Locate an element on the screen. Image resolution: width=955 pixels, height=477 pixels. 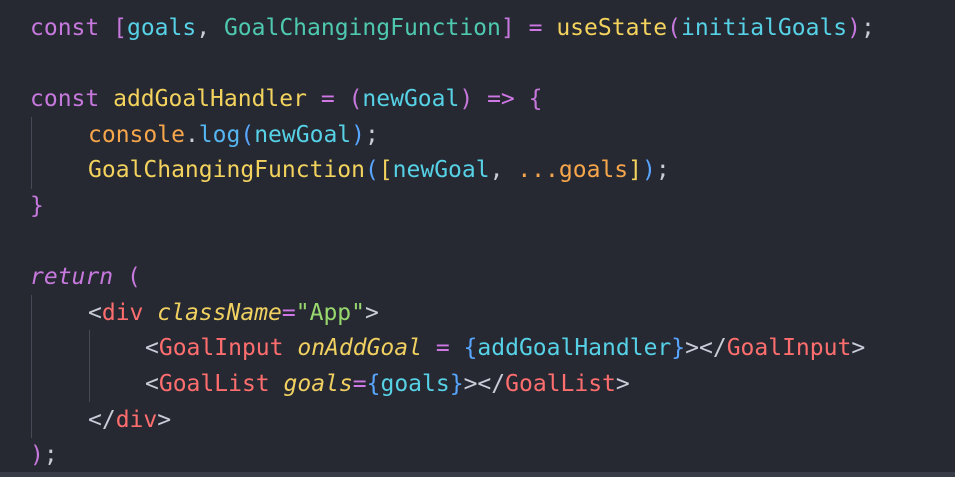
parameter-new-goal: newGoal is located at coordinates (411, 99).